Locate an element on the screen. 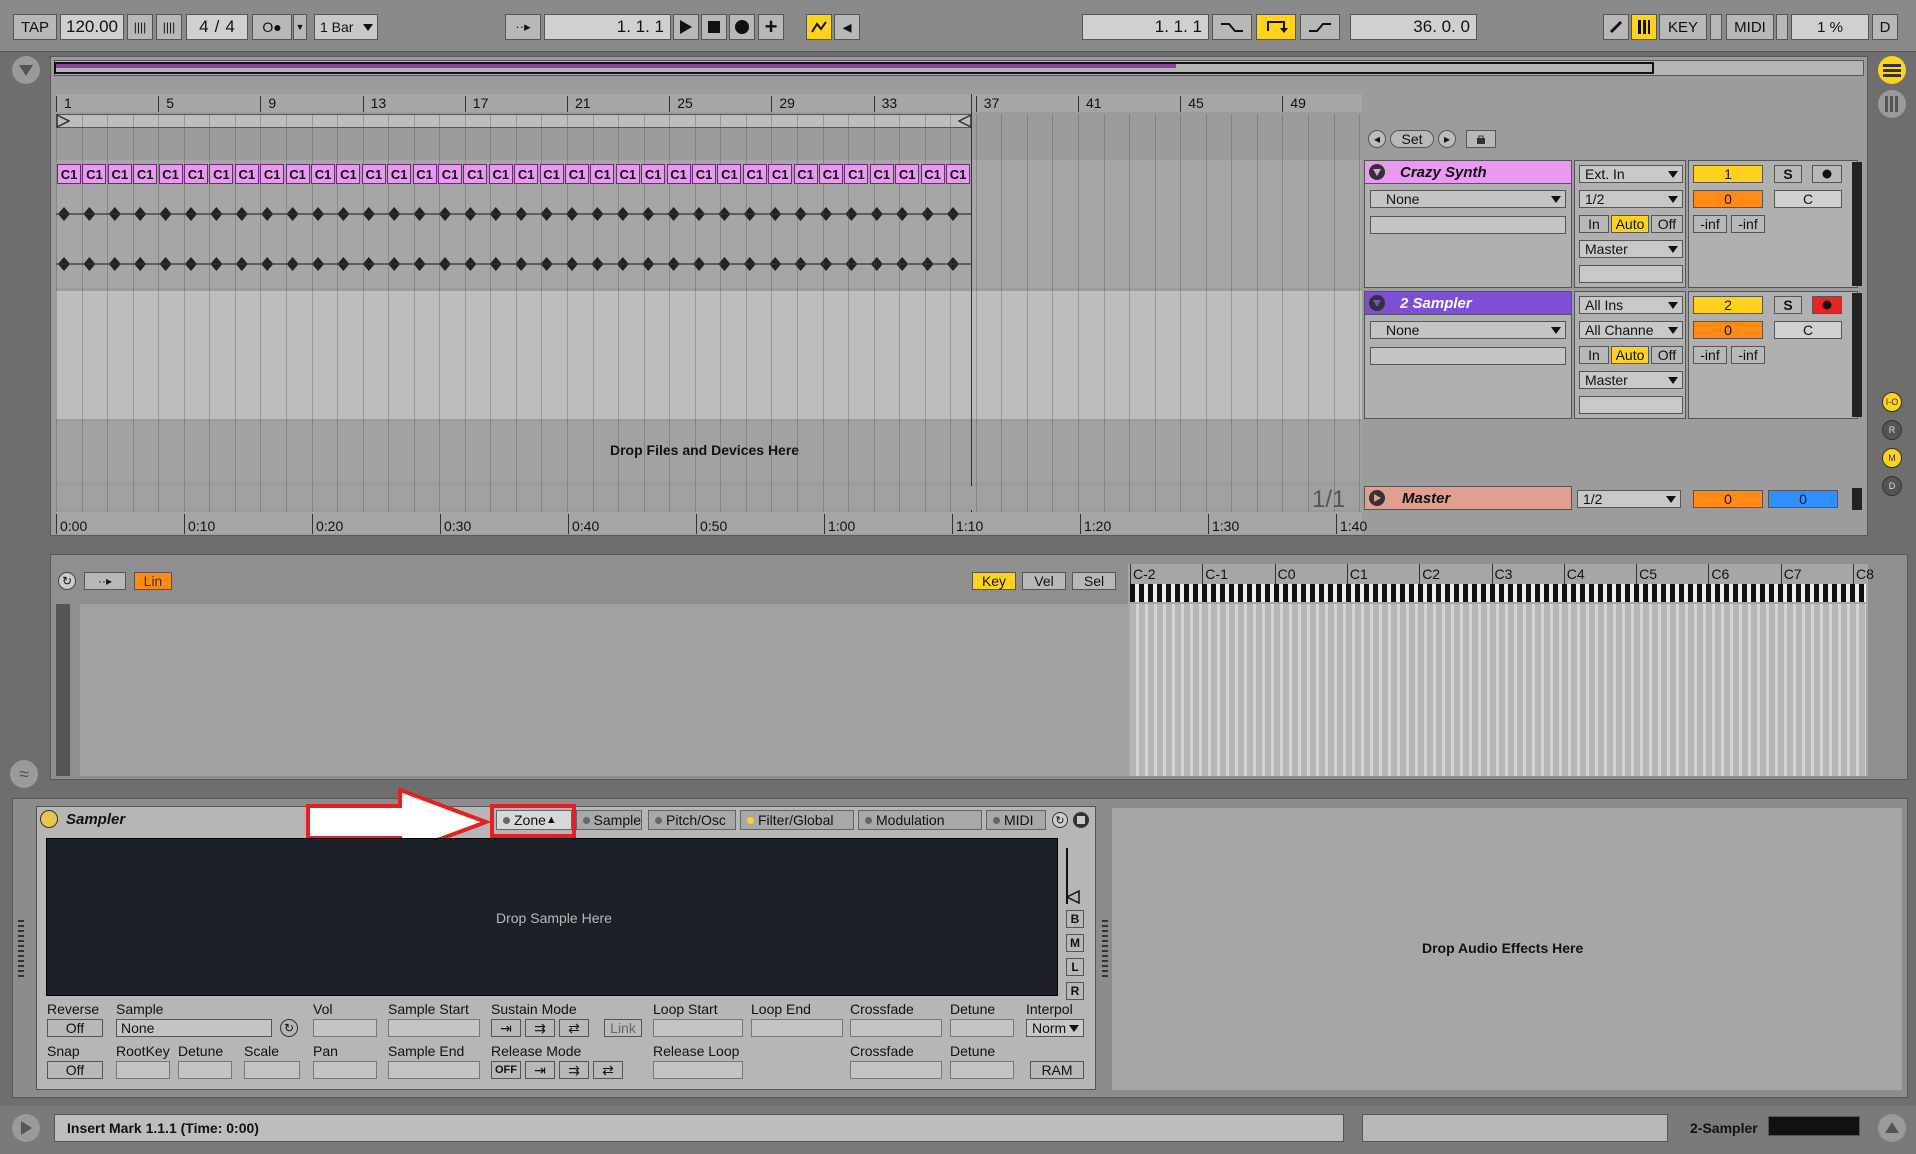  draw-mode-button is located at coordinates (1616, 27).